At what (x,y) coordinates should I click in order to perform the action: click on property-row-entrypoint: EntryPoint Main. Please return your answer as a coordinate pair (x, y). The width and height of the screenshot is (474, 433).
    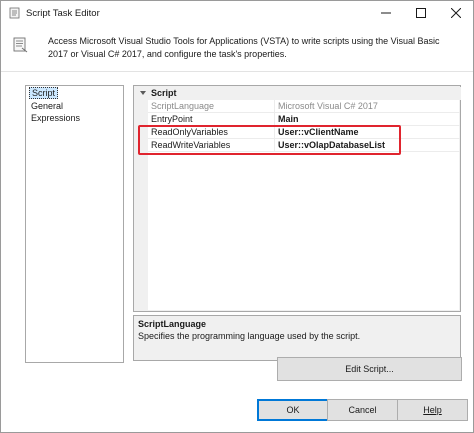
    Looking at the image, I should click on (304, 119).